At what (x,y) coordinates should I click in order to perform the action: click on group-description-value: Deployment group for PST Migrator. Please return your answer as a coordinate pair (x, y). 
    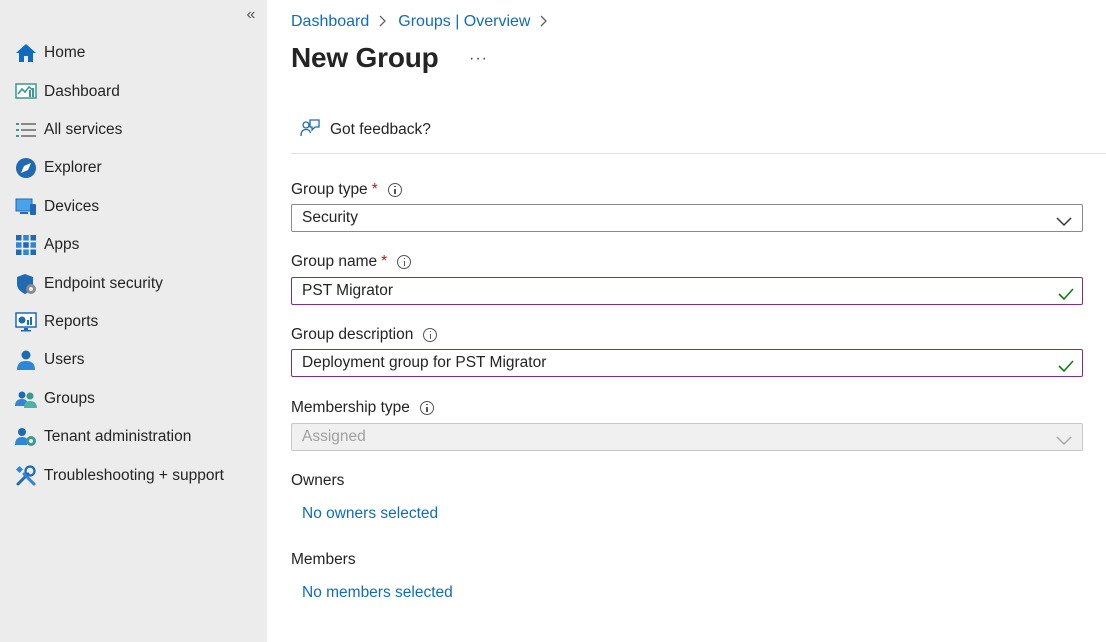
    Looking at the image, I should click on (424, 362).